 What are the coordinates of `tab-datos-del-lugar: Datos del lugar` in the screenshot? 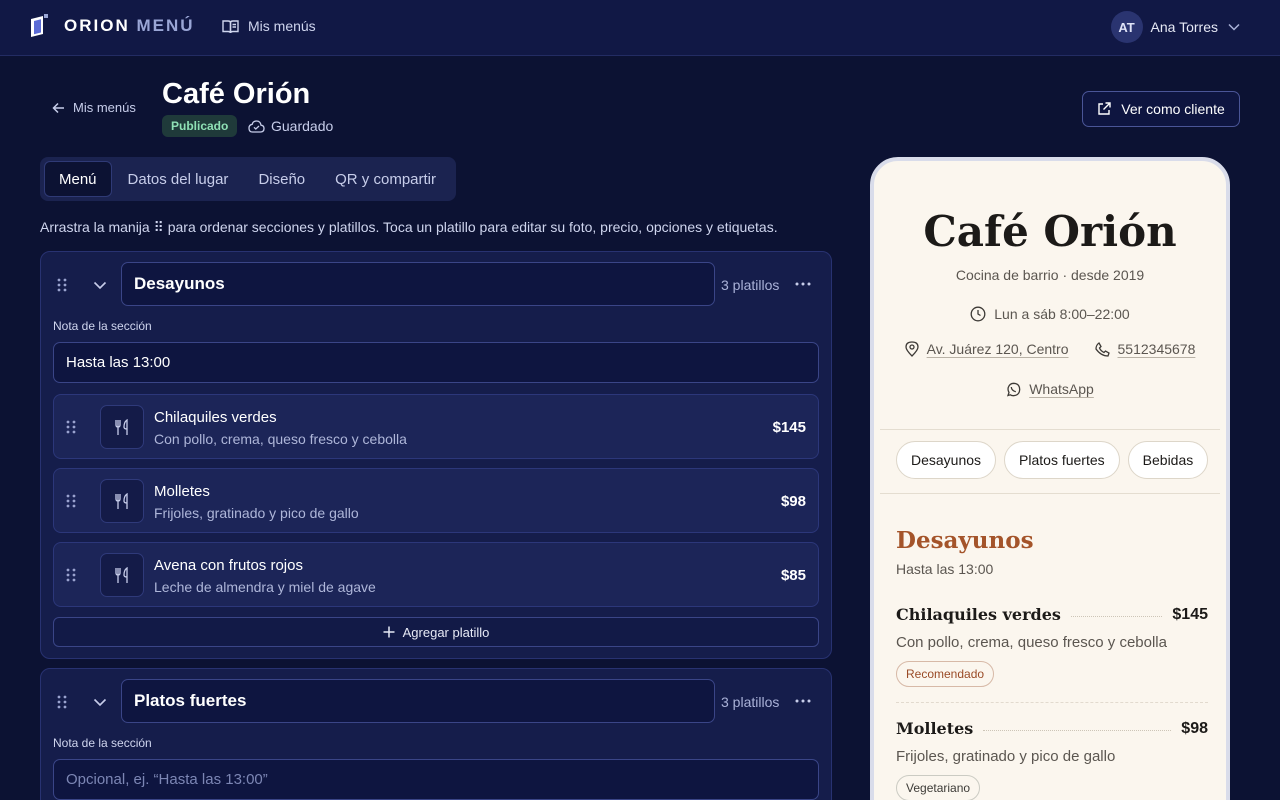 It's located at (178, 179).